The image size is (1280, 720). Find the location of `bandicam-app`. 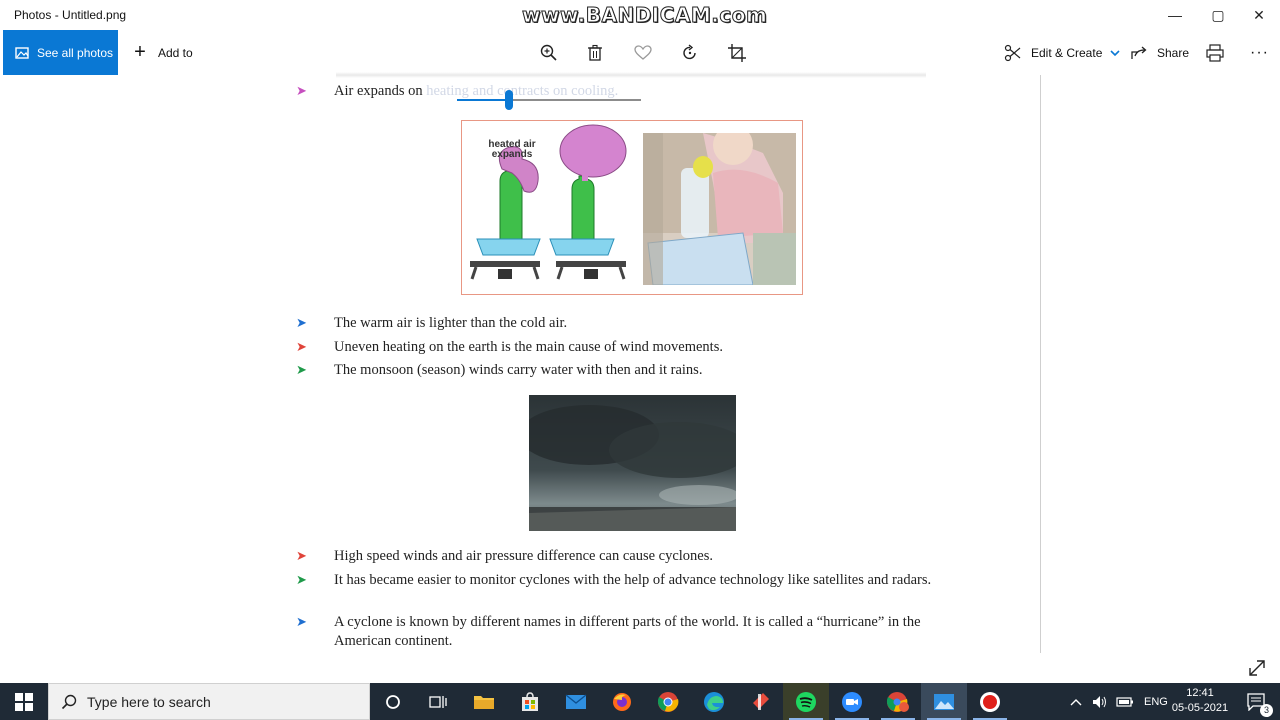

bandicam-app is located at coordinates (990, 701).